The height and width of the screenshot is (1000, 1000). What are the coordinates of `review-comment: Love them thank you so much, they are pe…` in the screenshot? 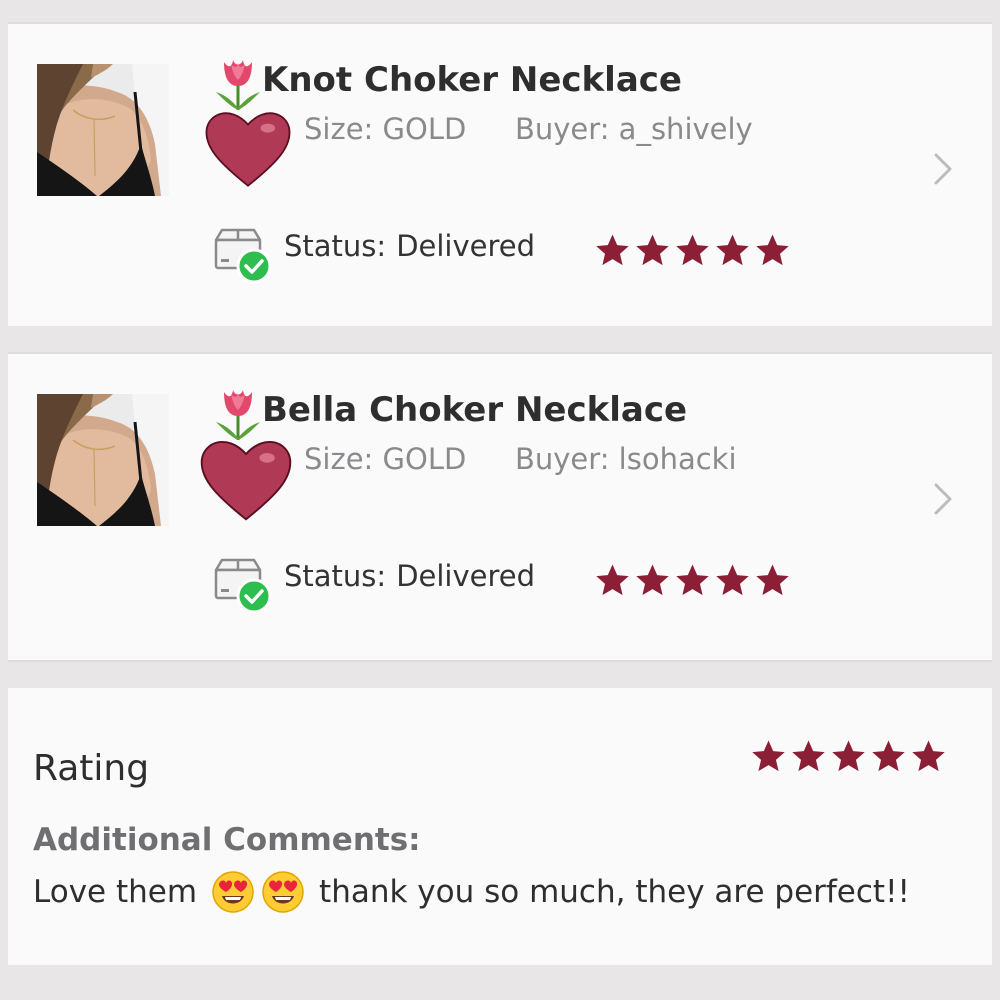 It's located at (471, 892).